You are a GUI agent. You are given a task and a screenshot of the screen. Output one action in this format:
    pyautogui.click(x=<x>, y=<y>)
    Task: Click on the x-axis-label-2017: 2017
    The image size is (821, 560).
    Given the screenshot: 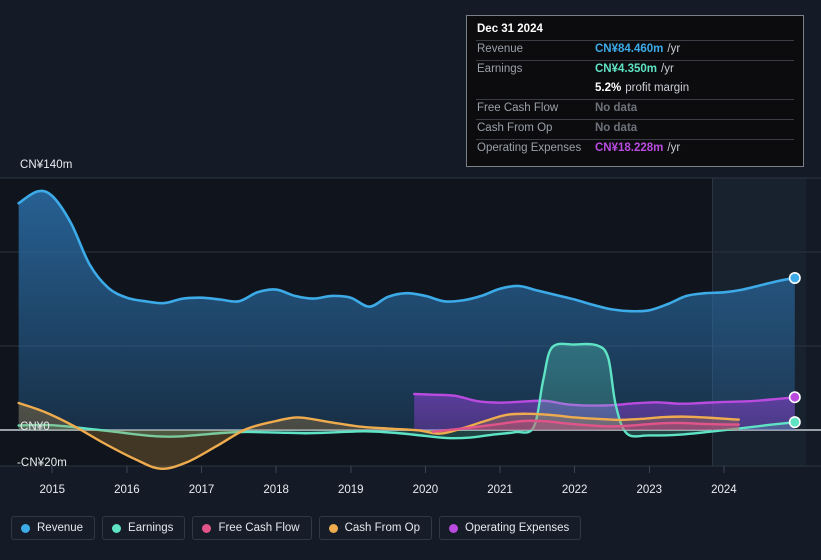 What is the action you would take?
    pyautogui.click(x=201, y=490)
    